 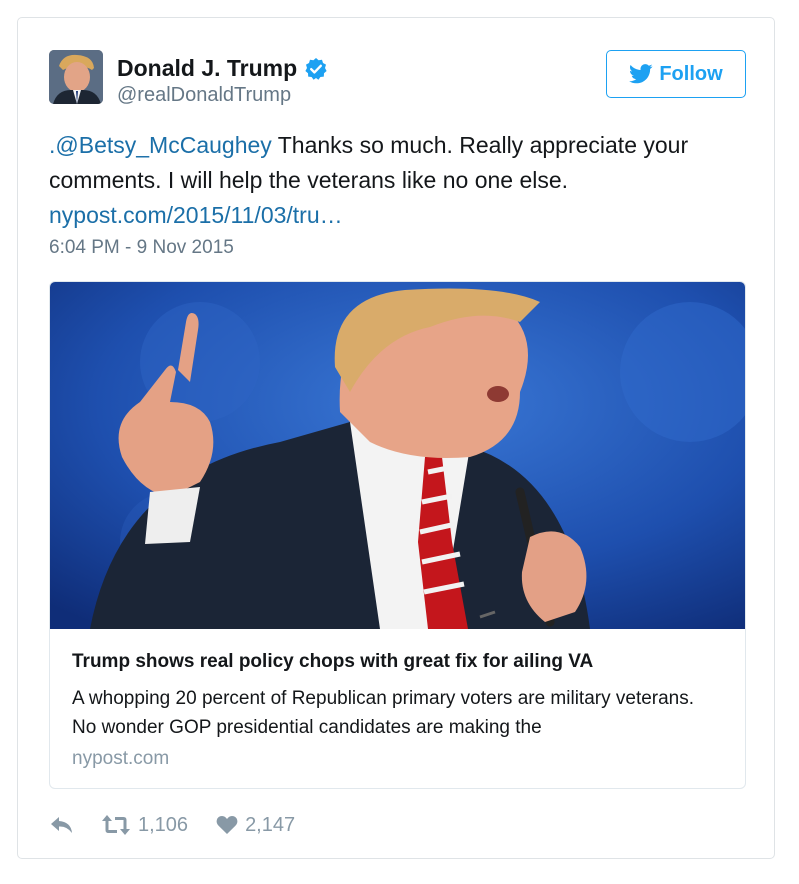 I want to click on reply-icon, so click(x=61, y=825).